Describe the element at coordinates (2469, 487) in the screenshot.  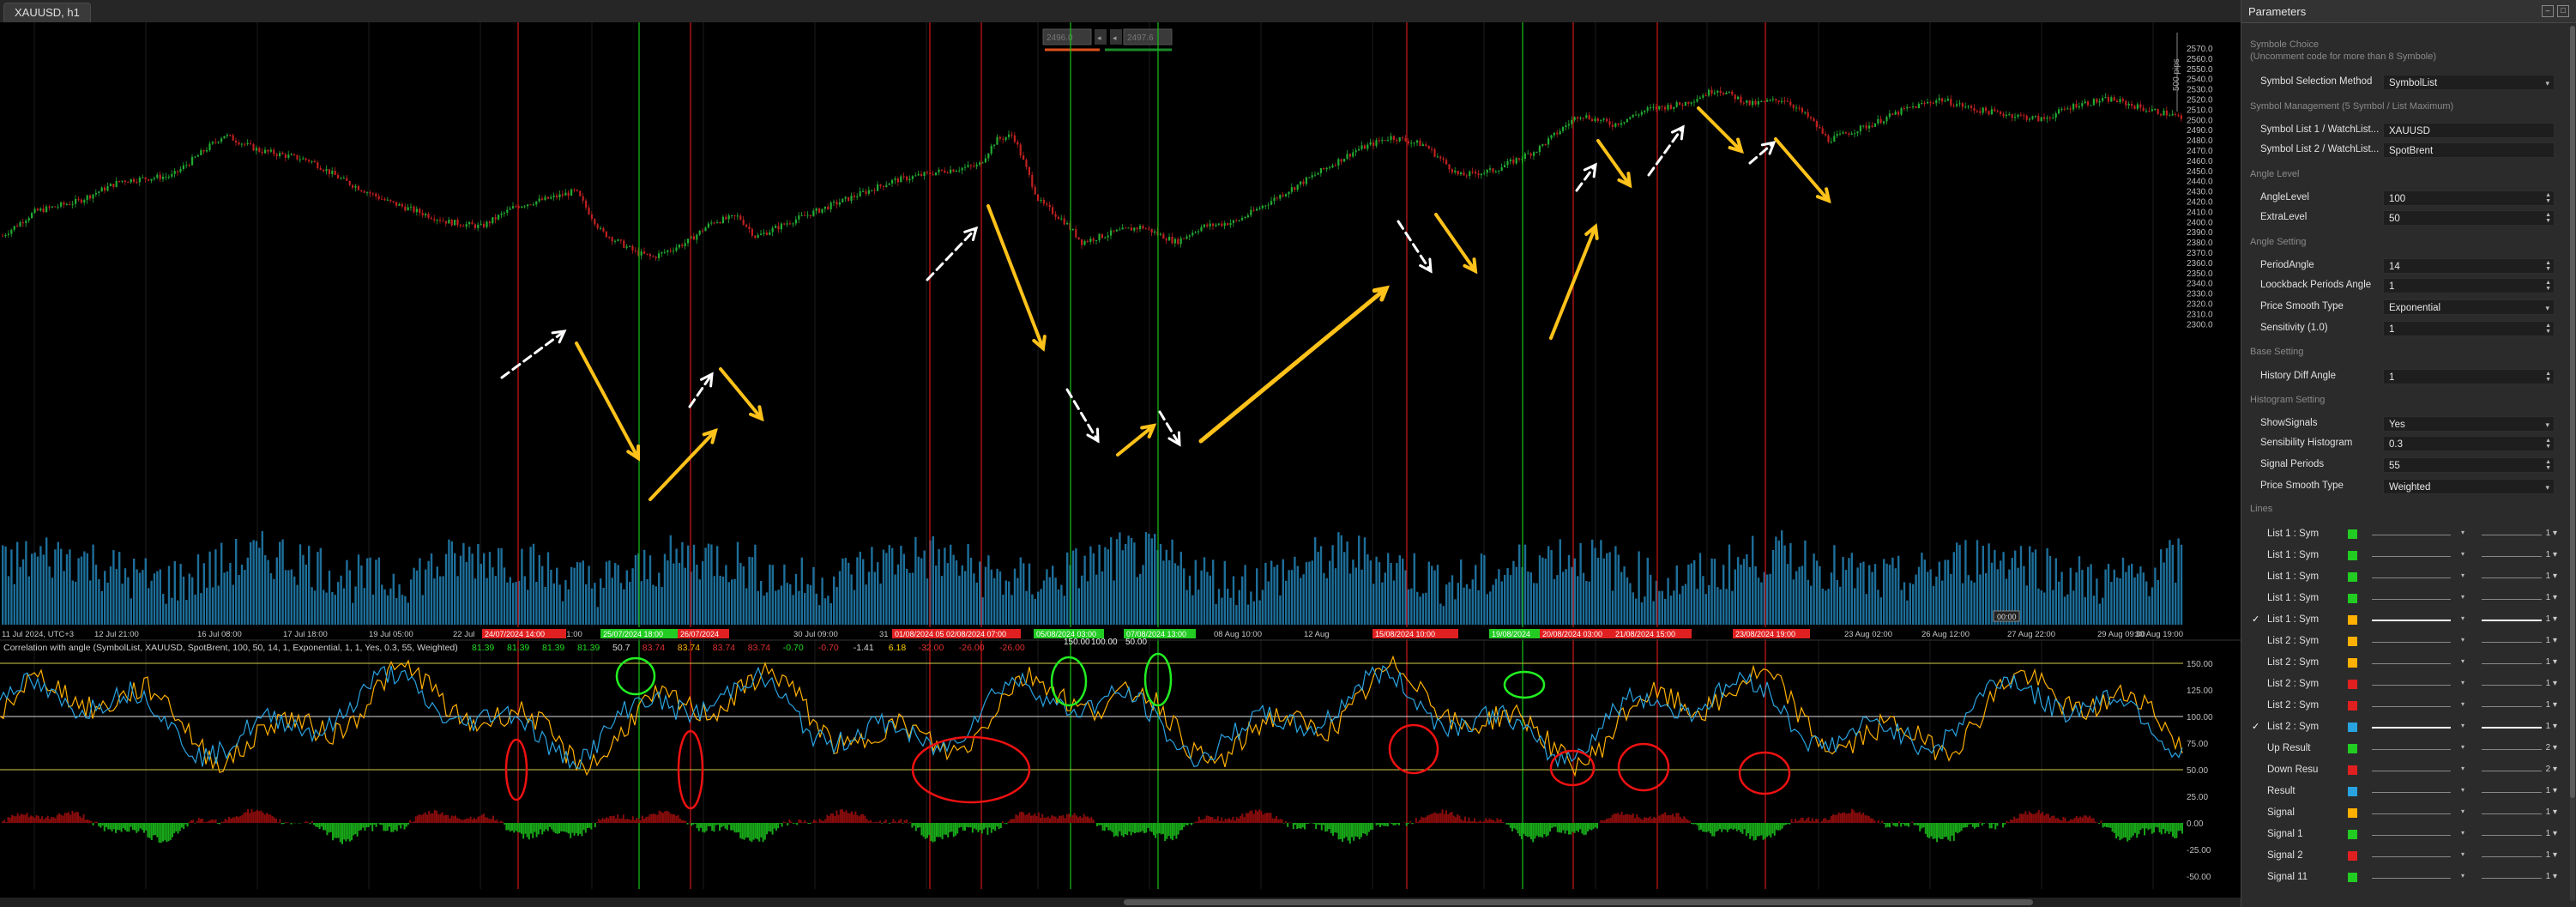
I see `param-dropdown: Weighted ▾` at that location.